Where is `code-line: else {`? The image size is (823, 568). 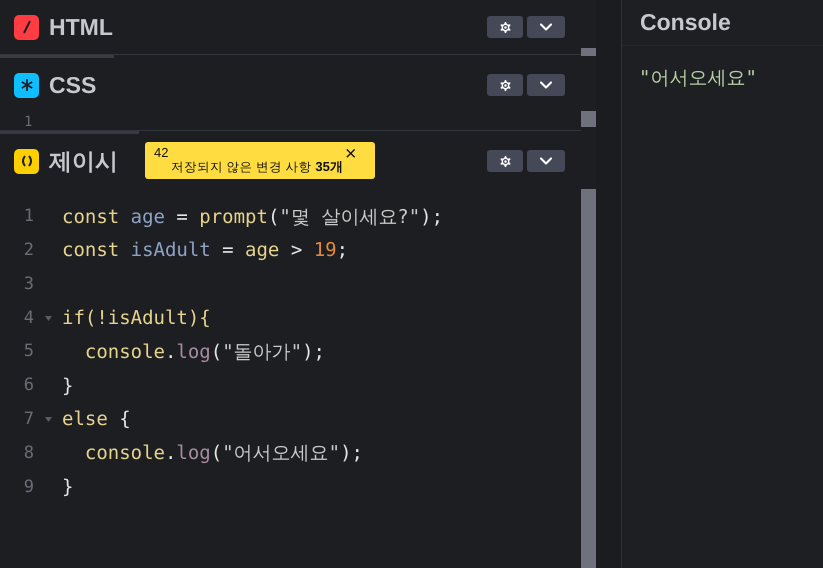 code-line: else { is located at coordinates (96, 419).